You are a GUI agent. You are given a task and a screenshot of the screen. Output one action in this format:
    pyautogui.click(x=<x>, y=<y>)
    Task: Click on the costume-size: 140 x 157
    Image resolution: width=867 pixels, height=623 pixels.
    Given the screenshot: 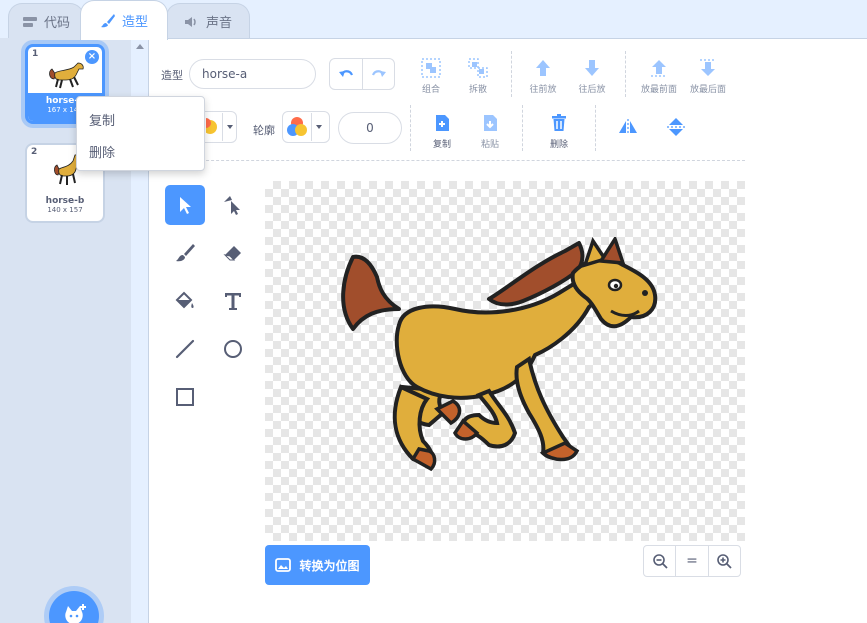 What is the action you would take?
    pyautogui.click(x=65, y=210)
    